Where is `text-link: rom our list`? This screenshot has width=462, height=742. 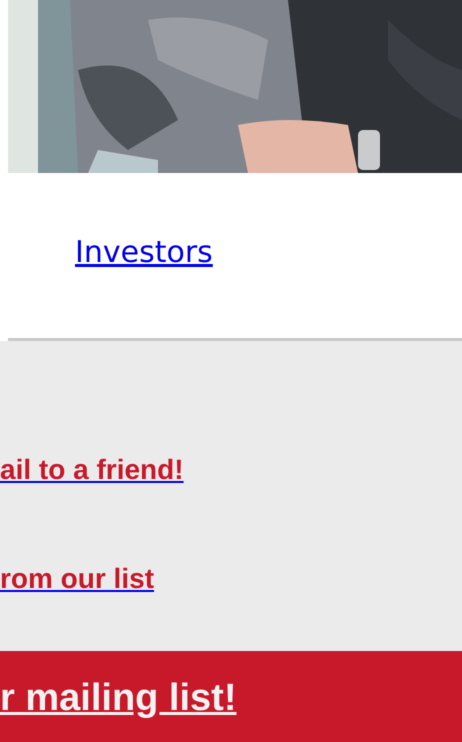
text-link: rom our list is located at coordinates (77, 578).